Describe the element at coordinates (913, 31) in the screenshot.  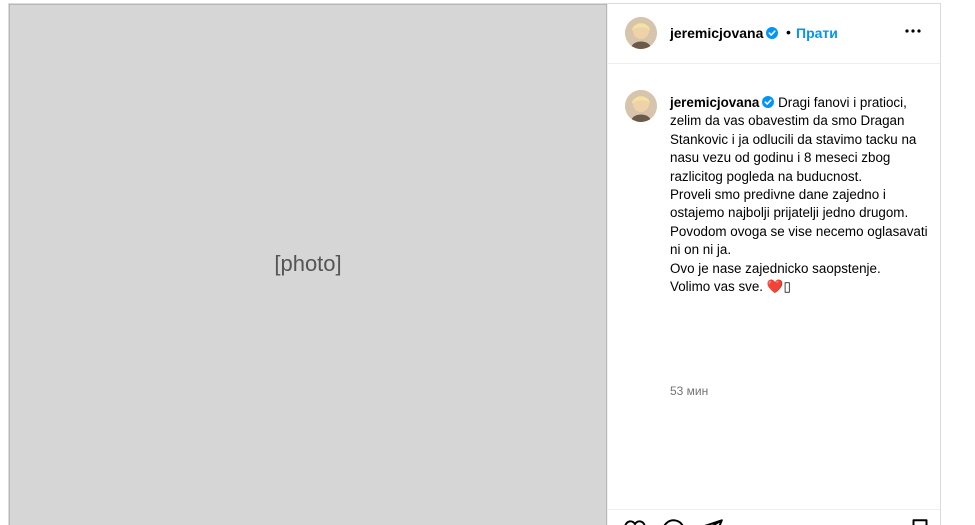
I see `more-options-icon` at that location.